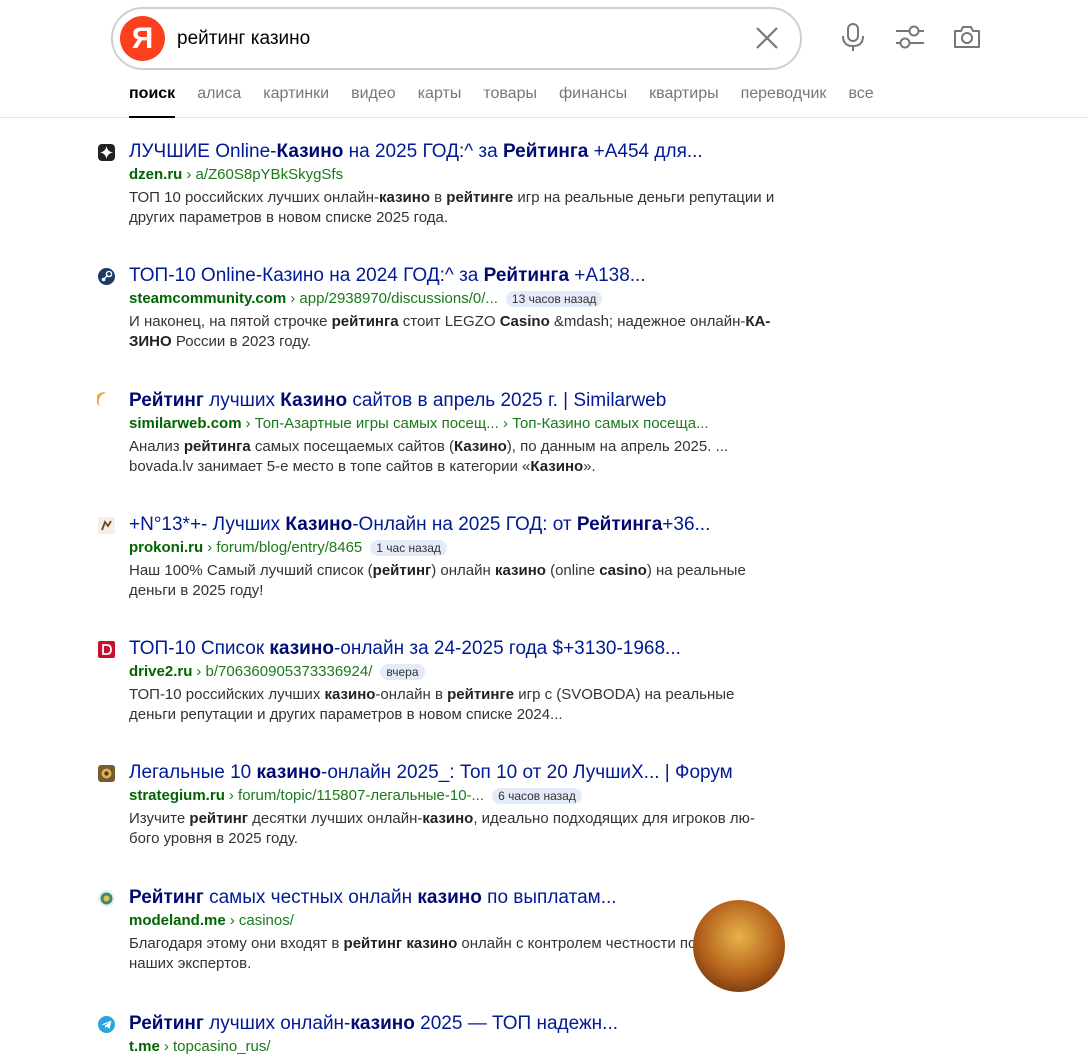 The height and width of the screenshot is (1057, 1088). I want to click on result-path-link: › casinos/, so click(262, 921).